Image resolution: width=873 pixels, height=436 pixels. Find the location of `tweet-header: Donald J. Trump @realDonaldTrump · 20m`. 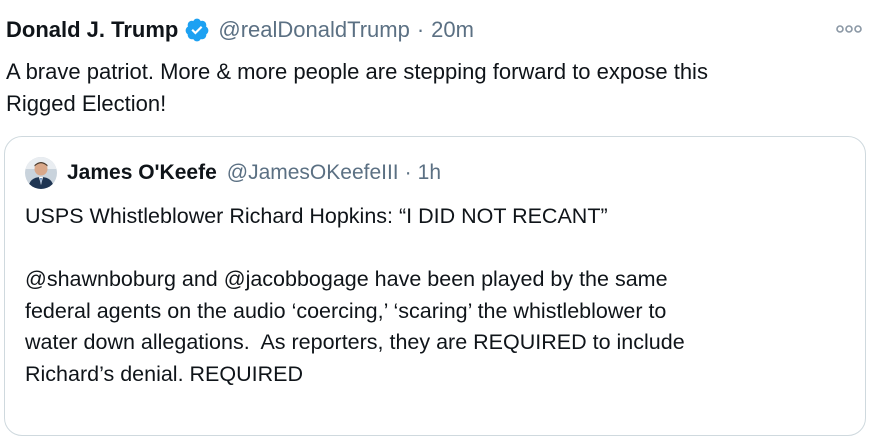

tweet-header: Donald J. Trump @realDonaldTrump · 20m is located at coordinates (240, 30).